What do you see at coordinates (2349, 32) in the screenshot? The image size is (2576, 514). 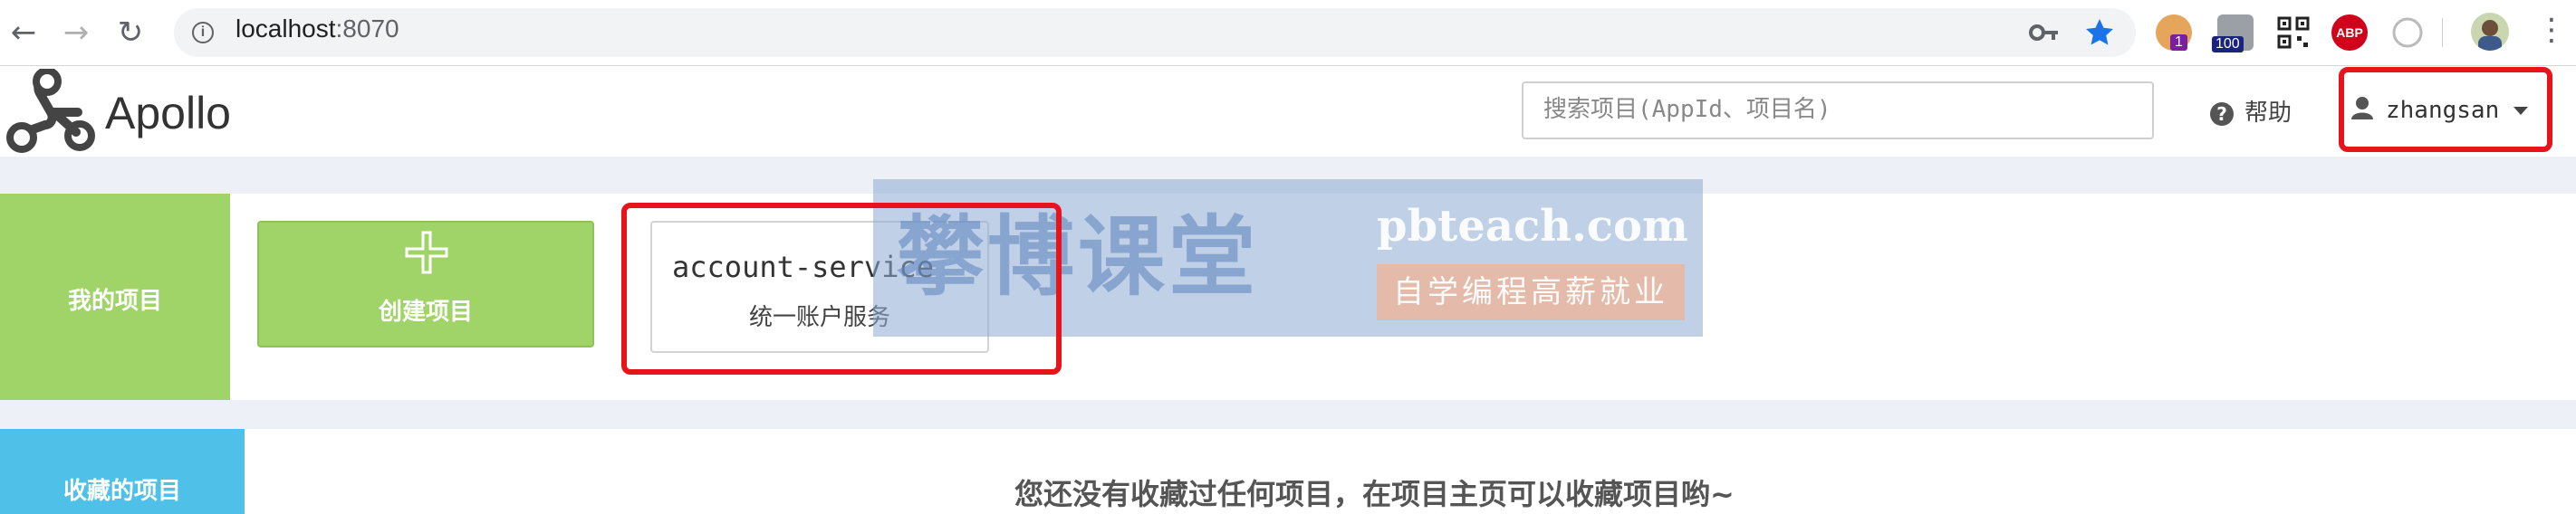 I see `adblock-plus-extension-icon: ABP` at bounding box center [2349, 32].